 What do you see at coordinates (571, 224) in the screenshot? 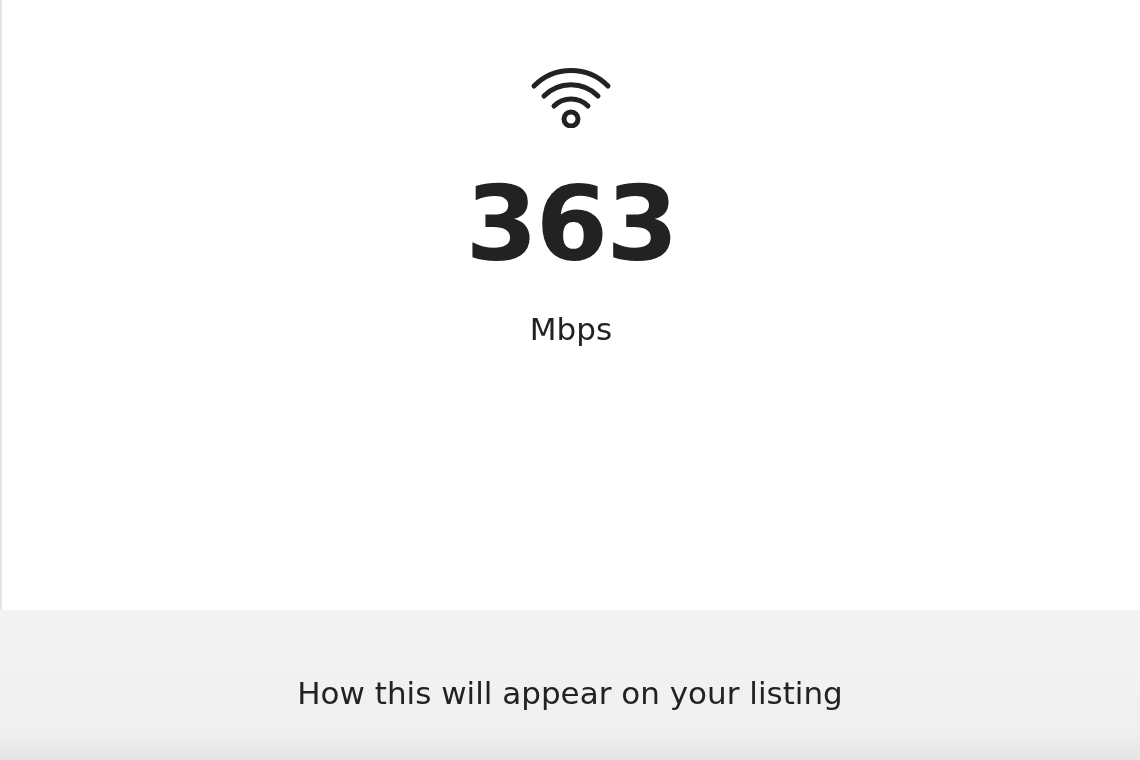
I see `speed-value: 363` at bounding box center [571, 224].